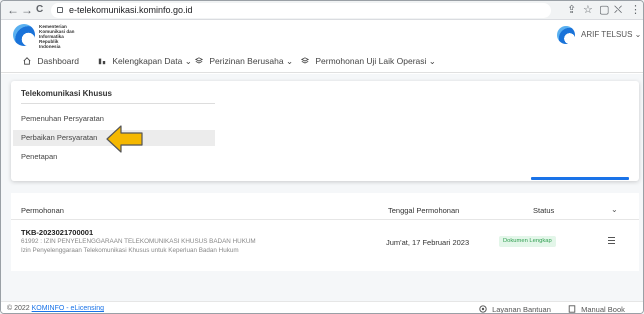  I want to click on pointer-arrow-icon, so click(124, 139).